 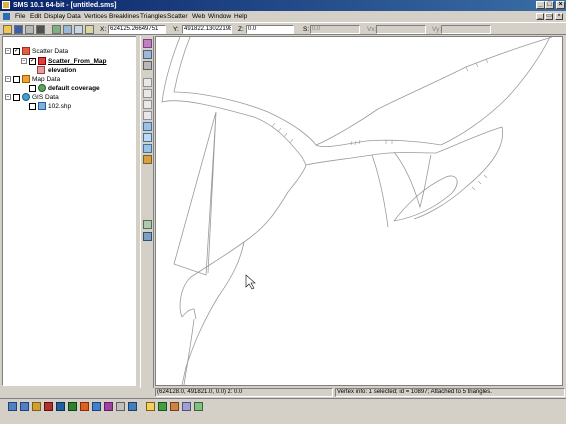 What do you see at coordinates (207, 29) in the screenshot?
I see `y-coord-field: 491822.13022198` at bounding box center [207, 29].